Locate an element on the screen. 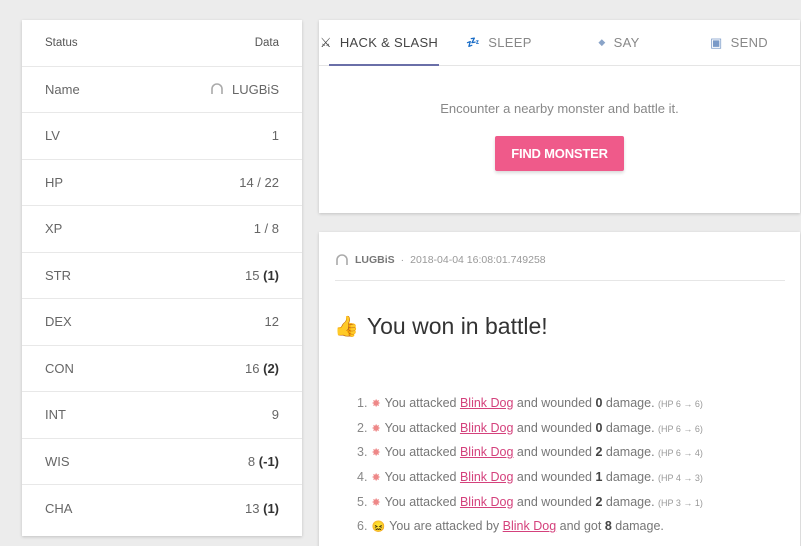  stat-base: 8 is located at coordinates (251, 461).